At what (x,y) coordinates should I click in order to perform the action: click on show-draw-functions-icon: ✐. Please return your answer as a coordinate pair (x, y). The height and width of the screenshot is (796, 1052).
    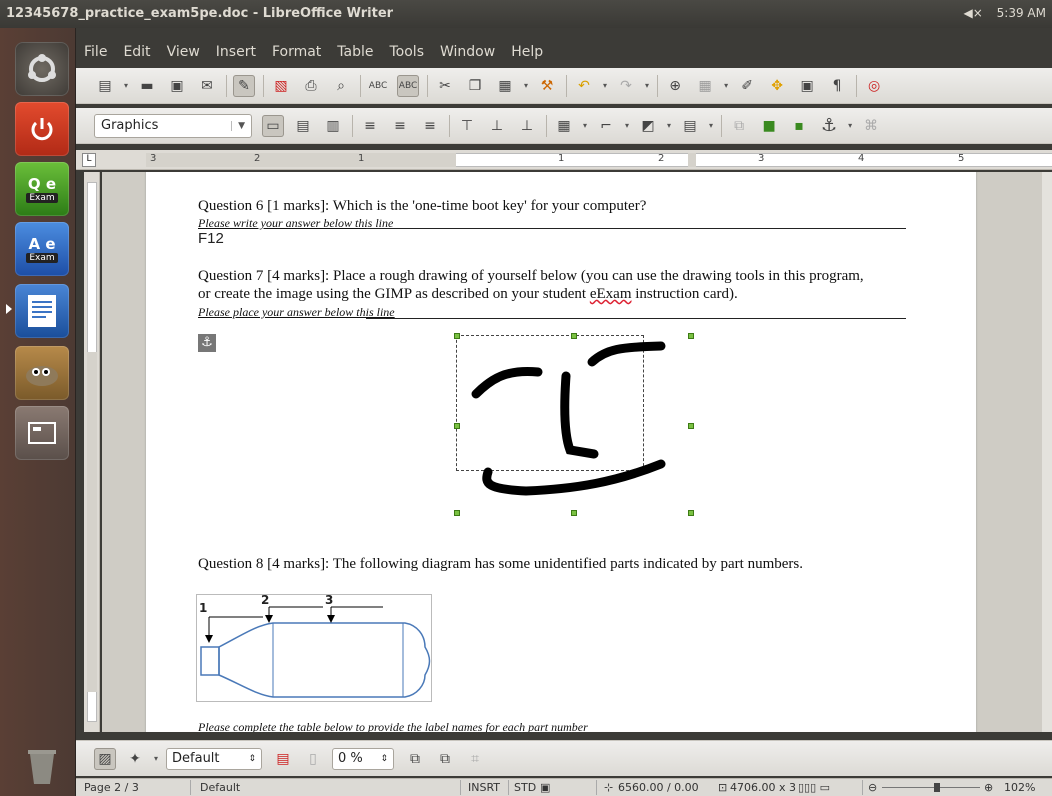
    Looking at the image, I should click on (747, 86).